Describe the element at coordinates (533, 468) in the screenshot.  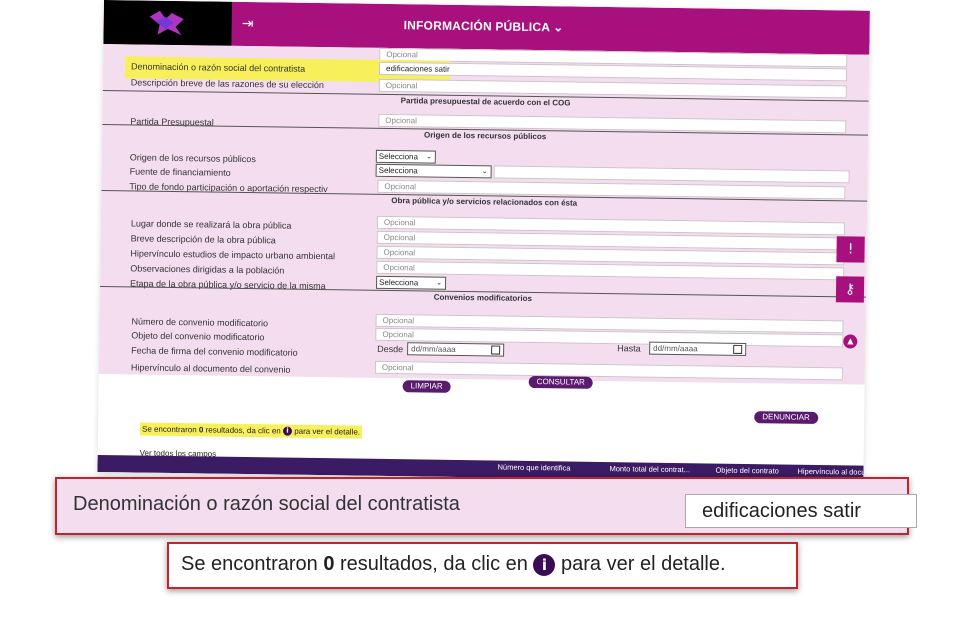
I see `column-header: Número que identifica` at that location.